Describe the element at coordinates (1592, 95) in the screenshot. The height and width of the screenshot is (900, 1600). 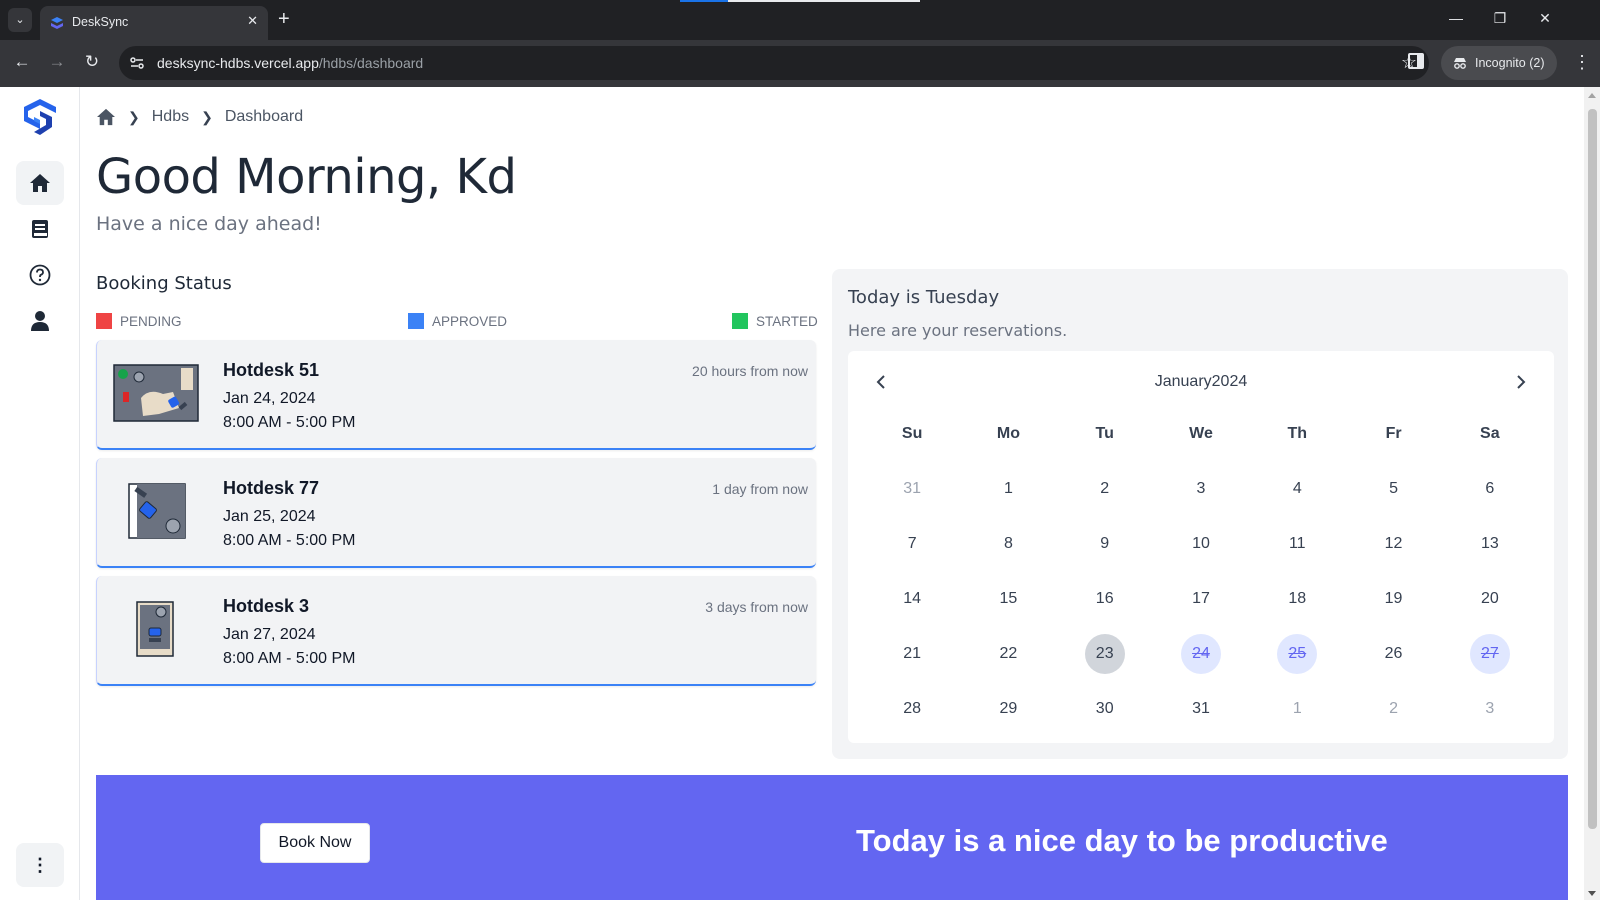
I see `scroll-up-arrow-icon` at that location.